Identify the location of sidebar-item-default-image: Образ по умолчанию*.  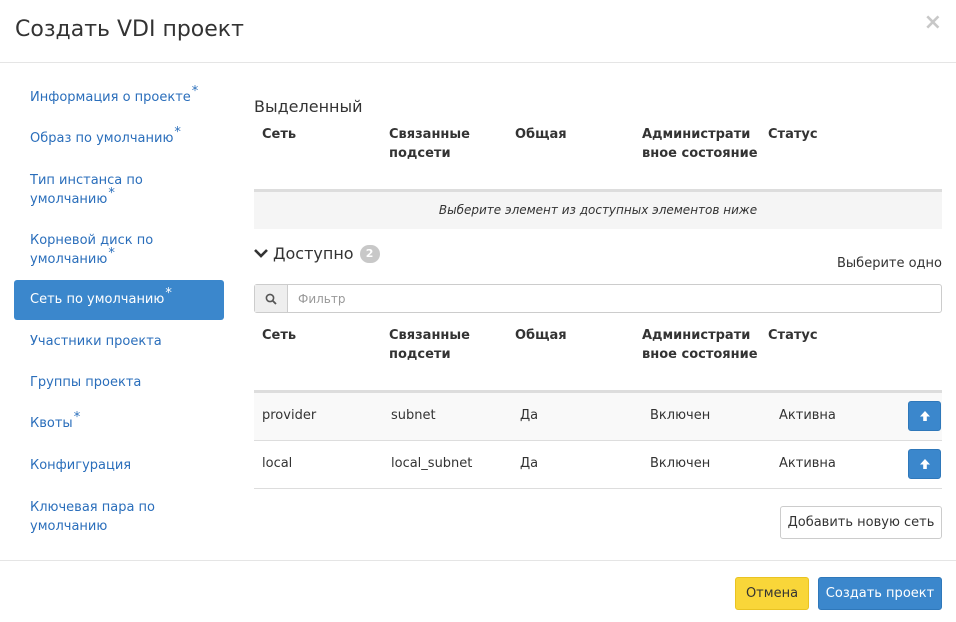
(119, 136).